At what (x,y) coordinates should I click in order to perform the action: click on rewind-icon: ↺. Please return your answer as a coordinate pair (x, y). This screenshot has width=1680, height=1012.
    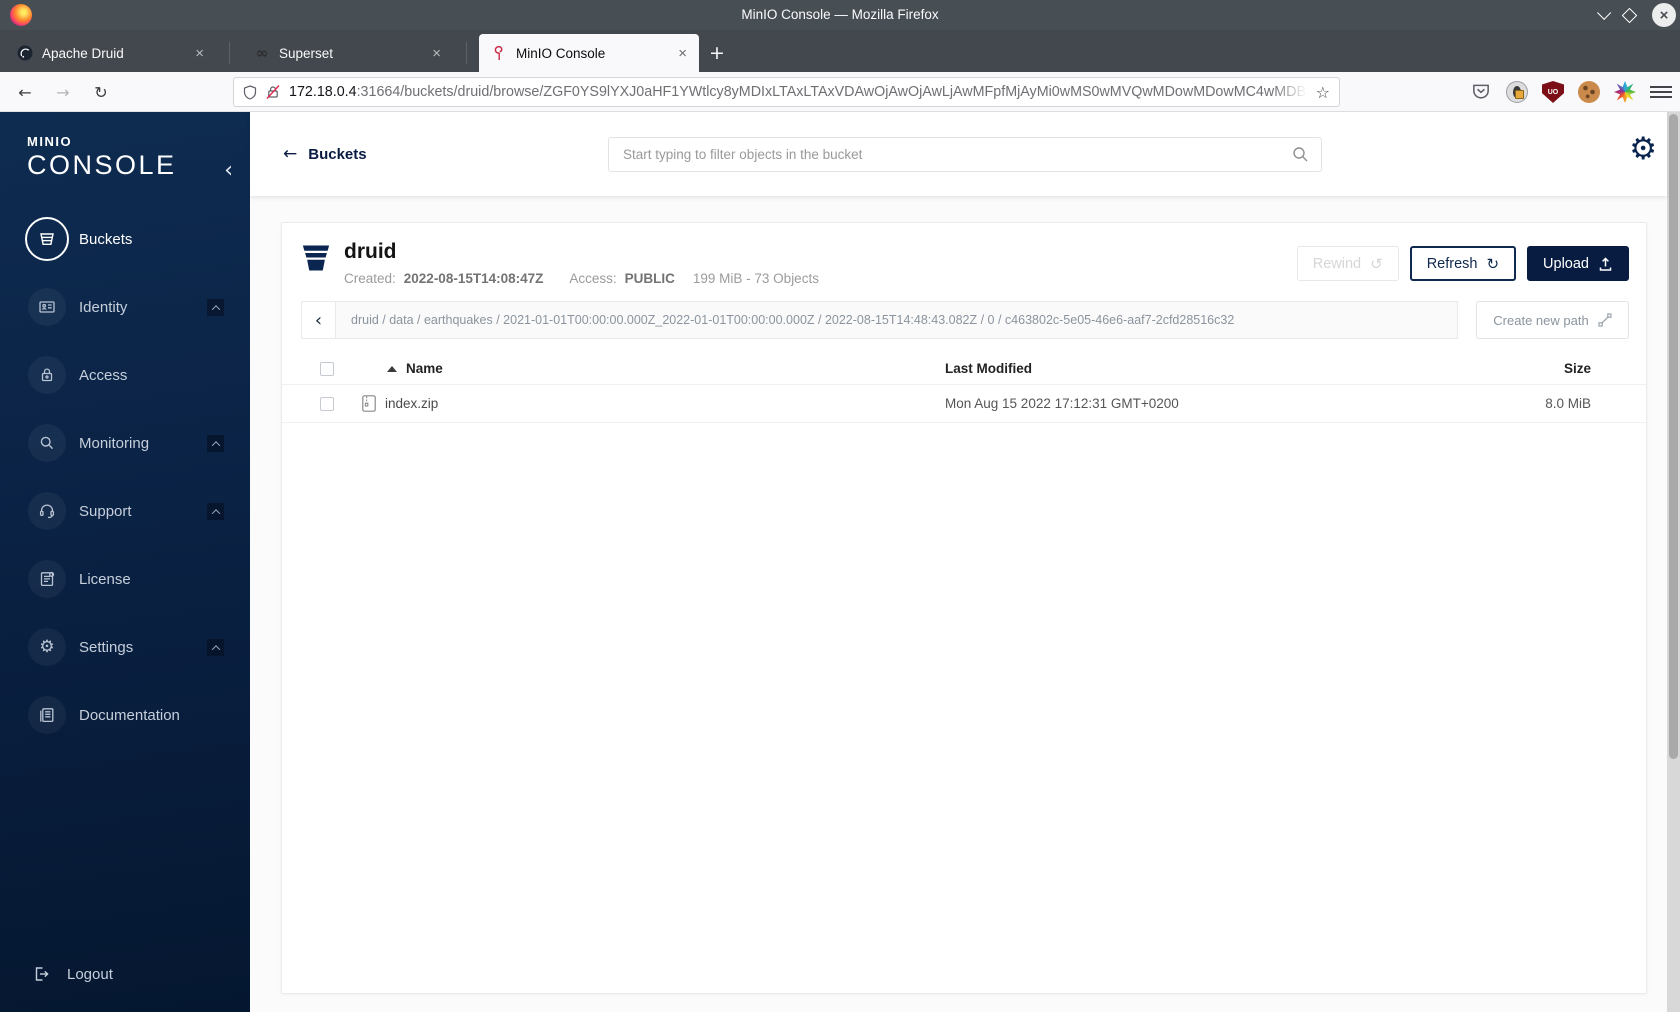
    Looking at the image, I should click on (1376, 263).